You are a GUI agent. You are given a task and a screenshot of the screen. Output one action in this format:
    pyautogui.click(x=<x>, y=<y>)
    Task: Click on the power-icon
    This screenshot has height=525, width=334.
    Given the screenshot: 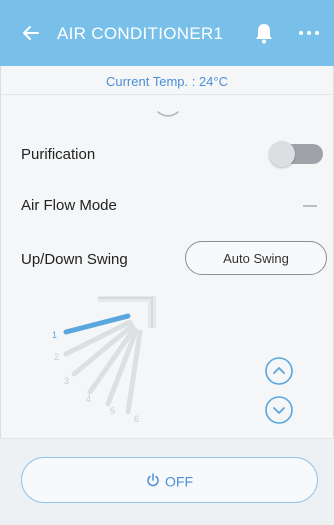 What is the action you would take?
    pyautogui.click(x=153, y=480)
    